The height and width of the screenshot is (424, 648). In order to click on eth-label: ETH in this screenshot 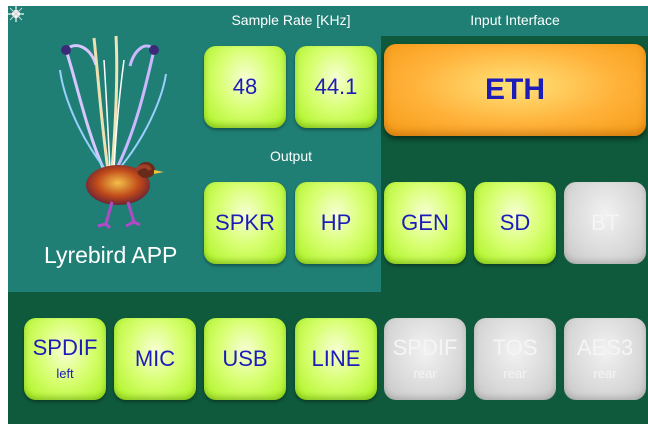, I will do `click(515, 89)`.